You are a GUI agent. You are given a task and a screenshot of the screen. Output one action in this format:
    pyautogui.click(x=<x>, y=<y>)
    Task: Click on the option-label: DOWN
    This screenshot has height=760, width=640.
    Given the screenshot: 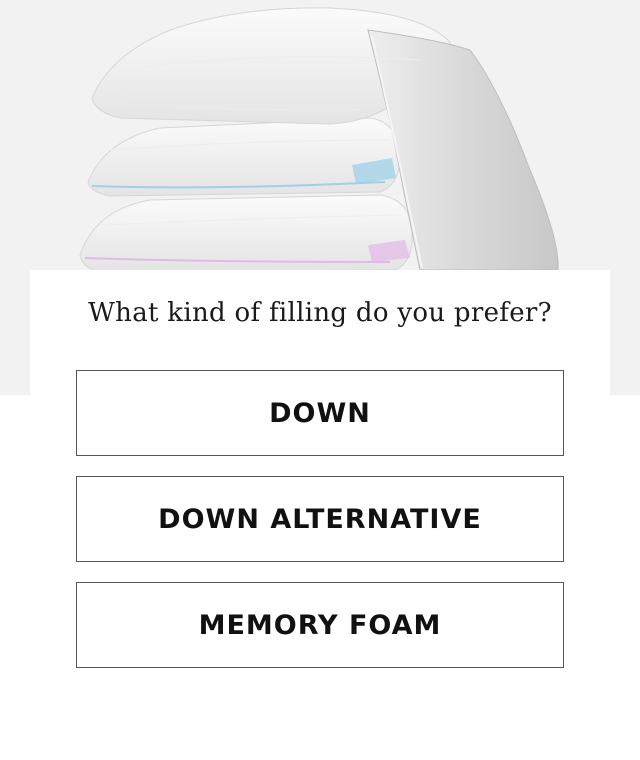 What is the action you would take?
    pyautogui.click(x=320, y=413)
    